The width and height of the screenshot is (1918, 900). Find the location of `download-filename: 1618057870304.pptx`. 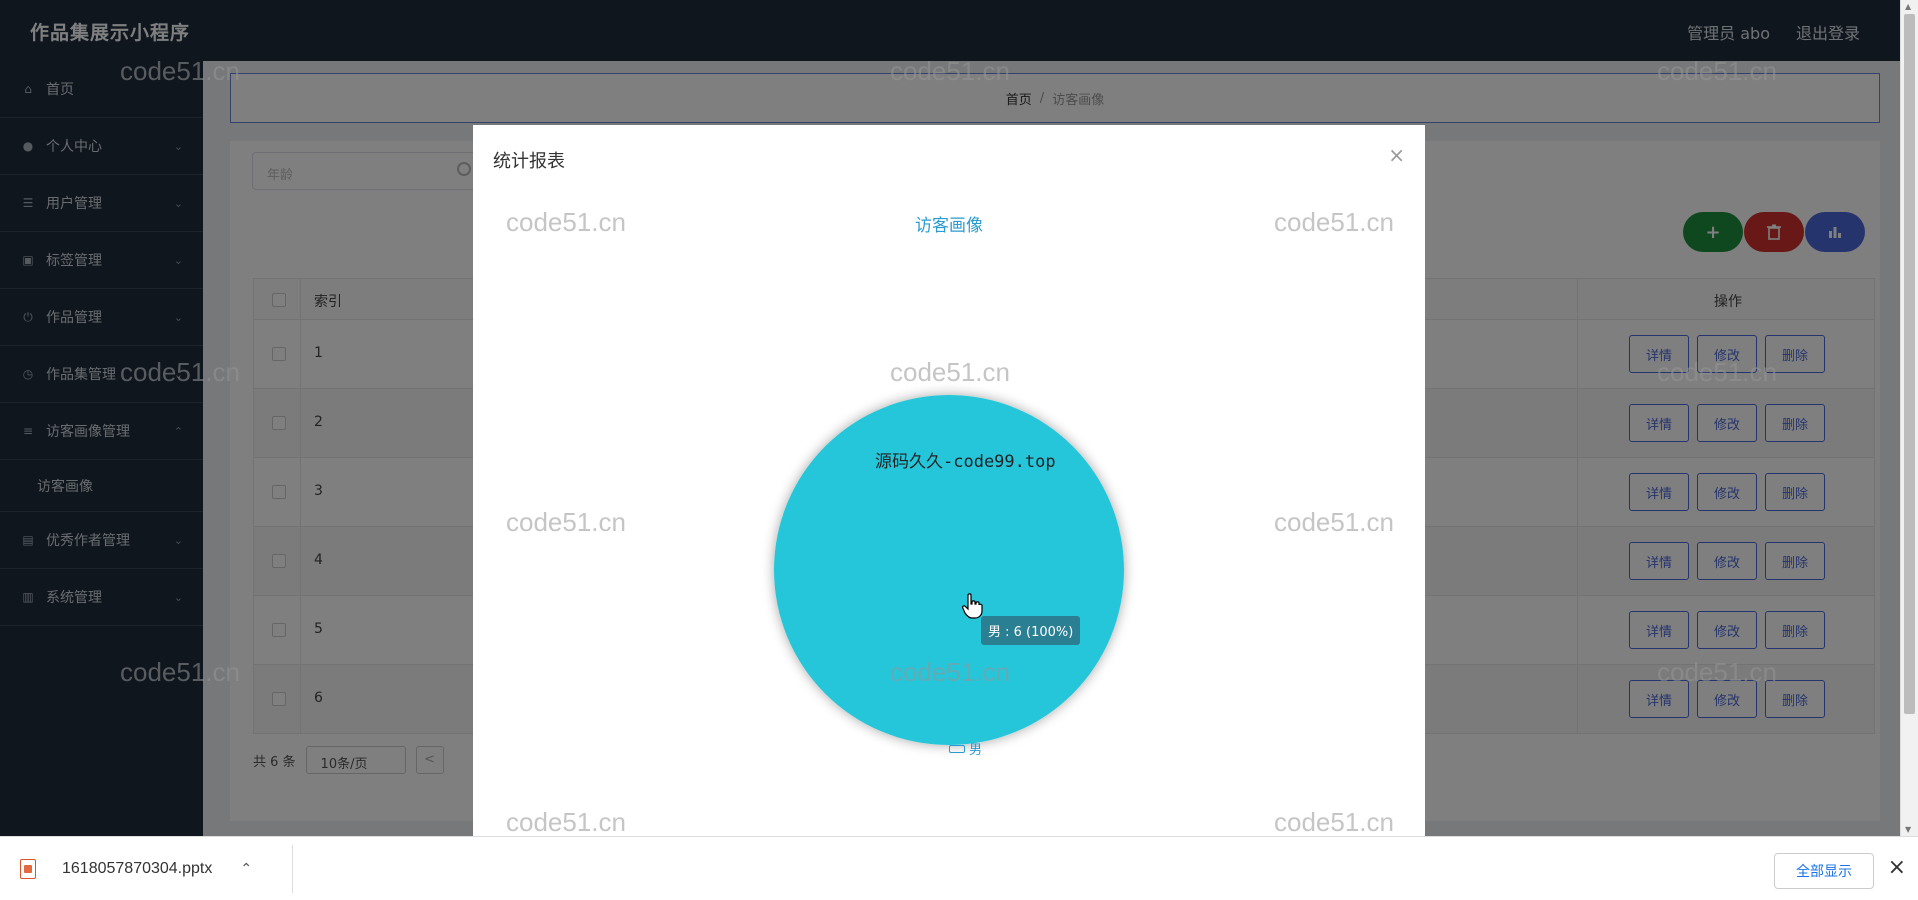

download-filename: 1618057870304.pptx is located at coordinates (137, 868).